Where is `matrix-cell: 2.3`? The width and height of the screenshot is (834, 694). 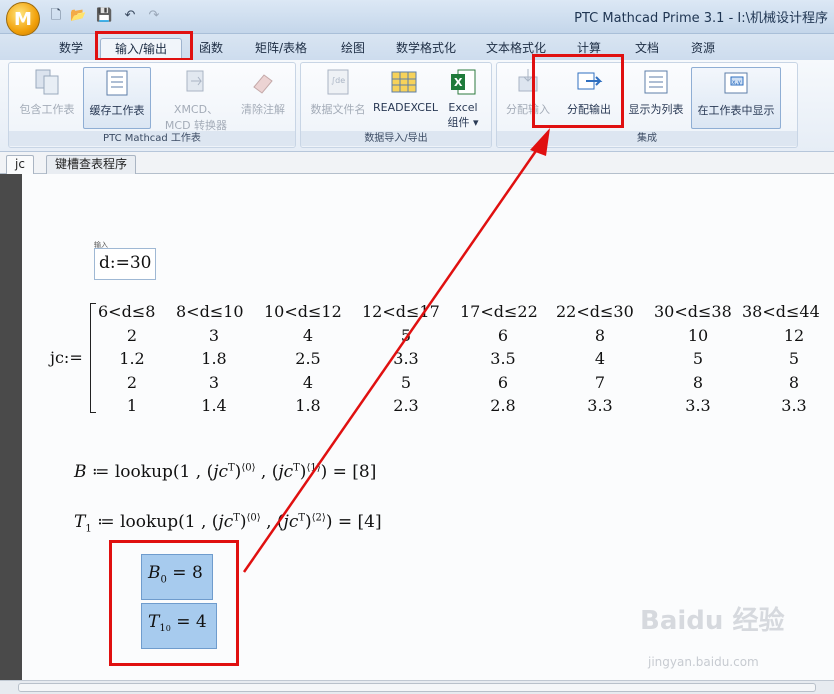 matrix-cell: 2.3 is located at coordinates (406, 405).